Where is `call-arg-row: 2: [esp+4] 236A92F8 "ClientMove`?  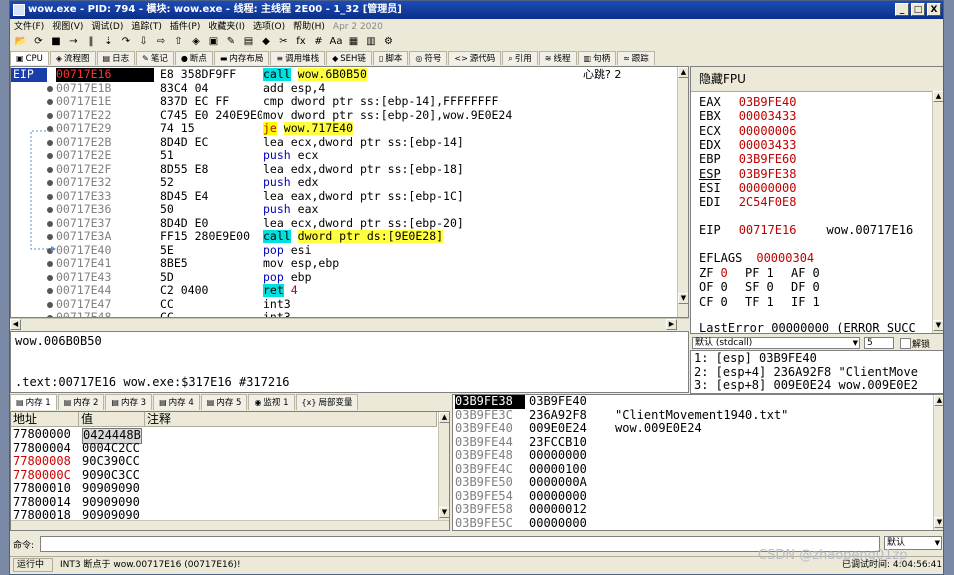
call-arg-row: 2: [esp+4] 236A92F8 "ClientMove is located at coordinates (806, 372).